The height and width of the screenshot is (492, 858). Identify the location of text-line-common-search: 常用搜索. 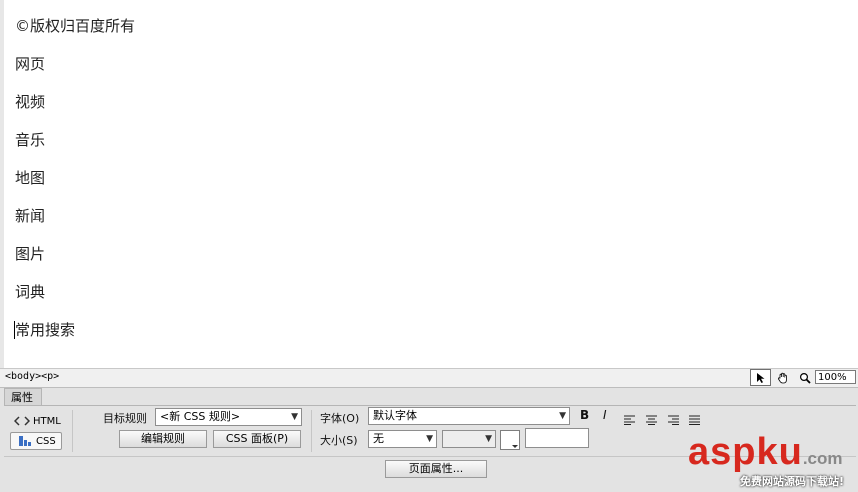
(45, 330).